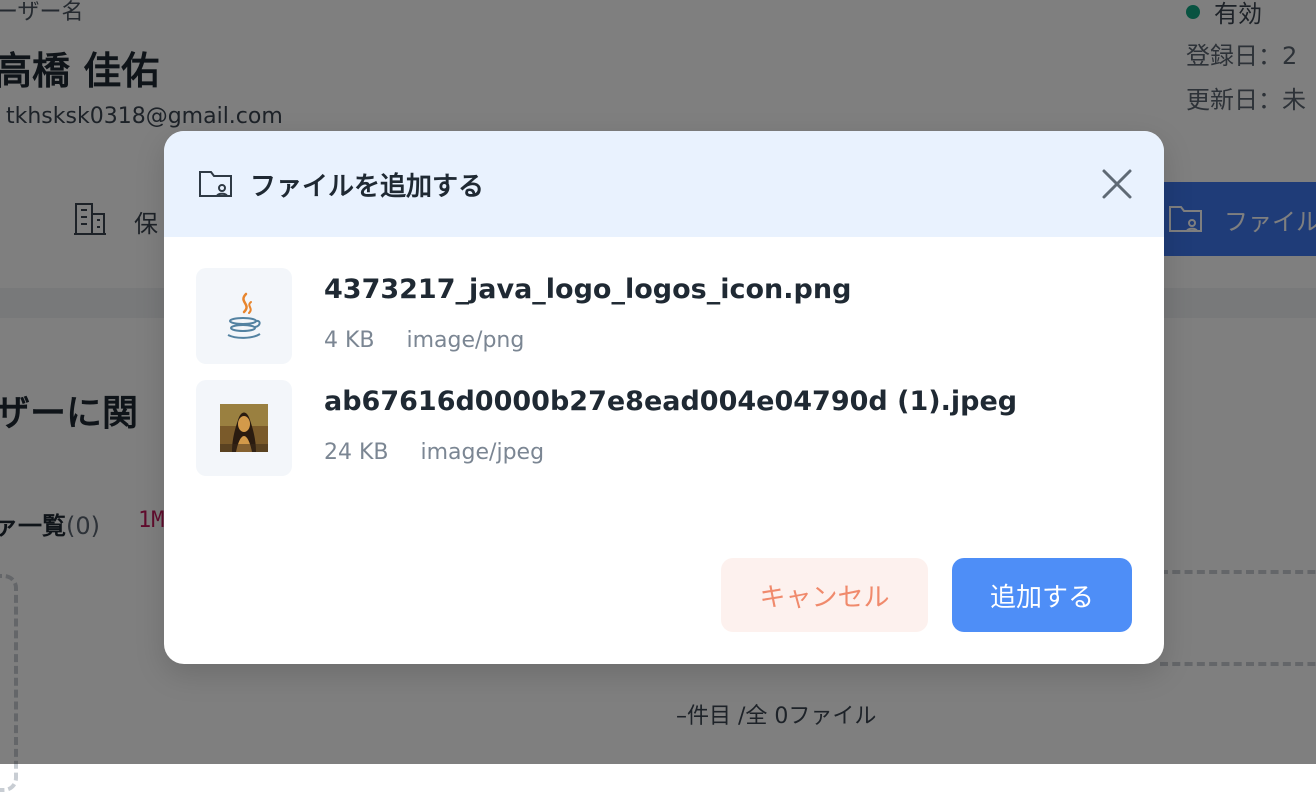 The width and height of the screenshot is (1316, 792). What do you see at coordinates (215, 184) in the screenshot?
I see `folder-user-icon` at bounding box center [215, 184].